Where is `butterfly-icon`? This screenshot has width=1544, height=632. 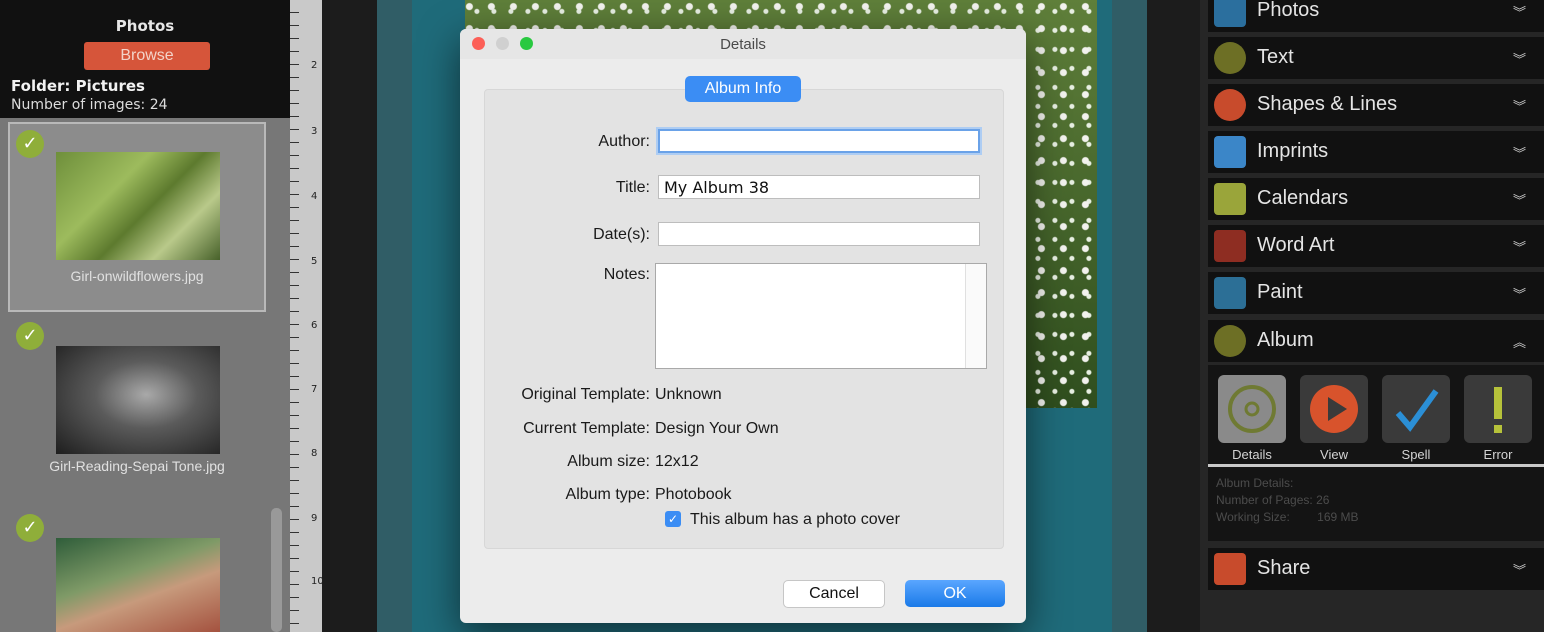
butterfly-icon is located at coordinates (1230, 152).